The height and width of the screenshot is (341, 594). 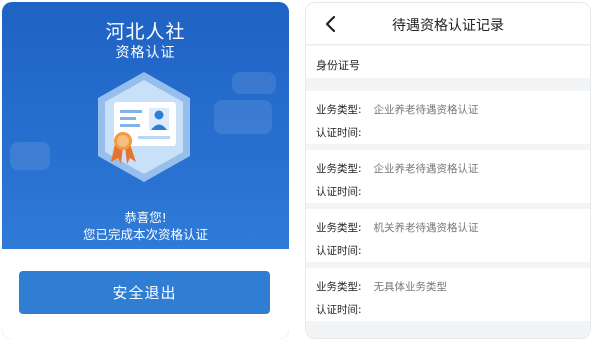 What do you see at coordinates (144, 292) in the screenshot?
I see `safe-exit-button: 安全退出` at bounding box center [144, 292].